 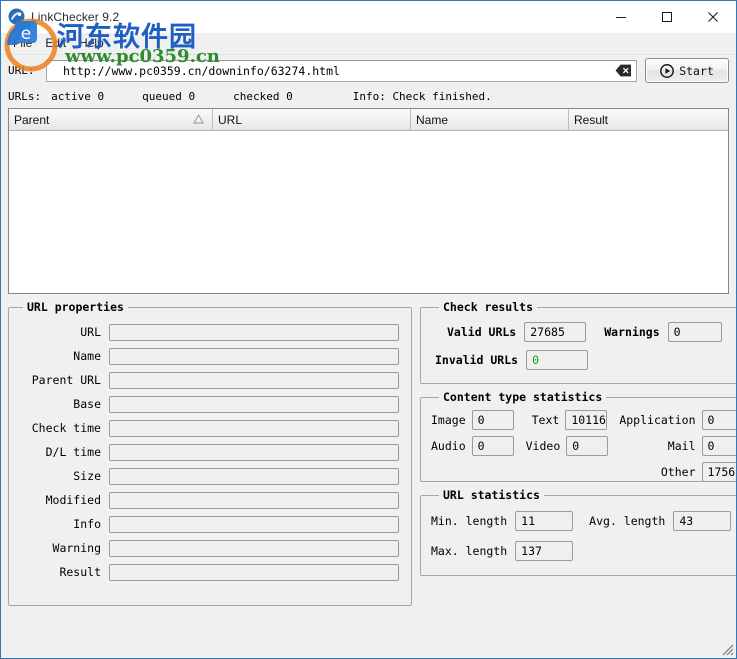 I want to click on urls-label: URLs:, so click(x=25, y=96).